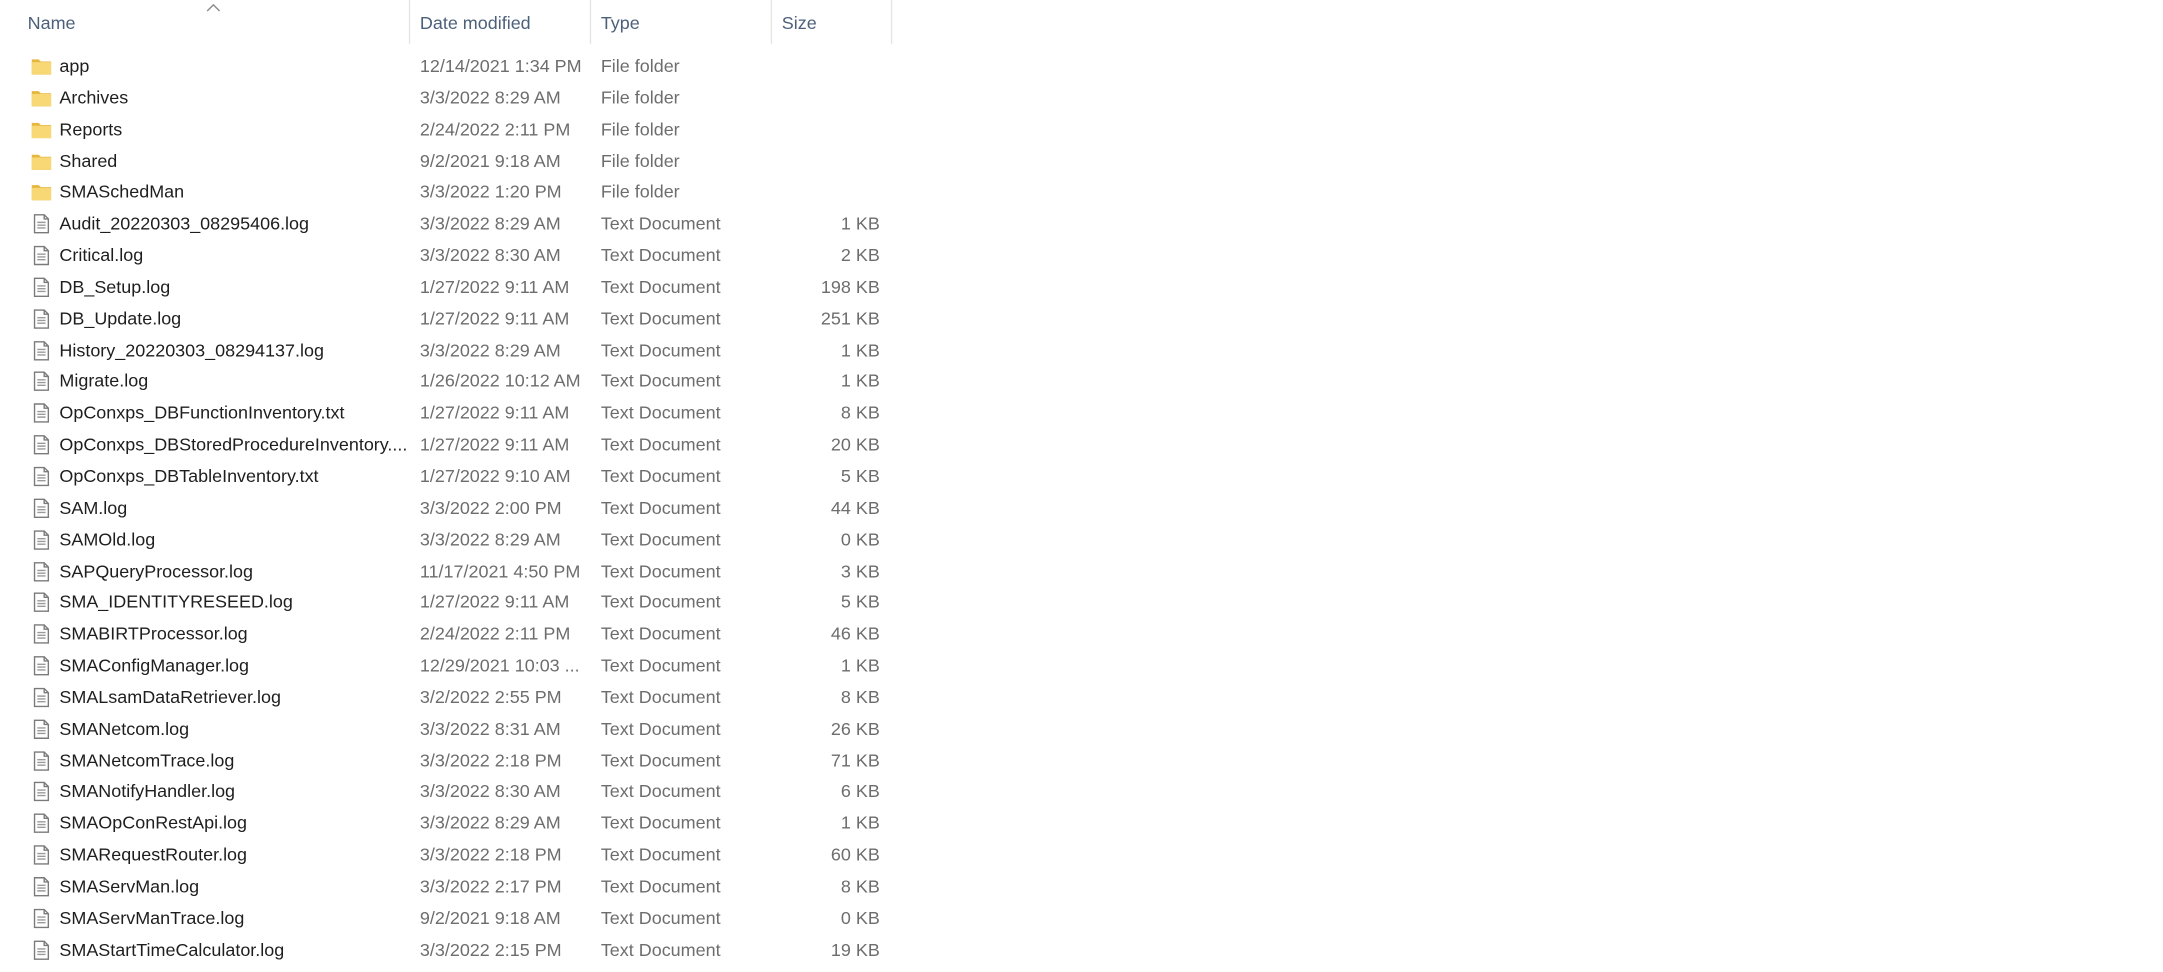 This screenshot has height=972, width=2163. What do you see at coordinates (860, 791) in the screenshot?
I see `file-size: 6 KB` at bounding box center [860, 791].